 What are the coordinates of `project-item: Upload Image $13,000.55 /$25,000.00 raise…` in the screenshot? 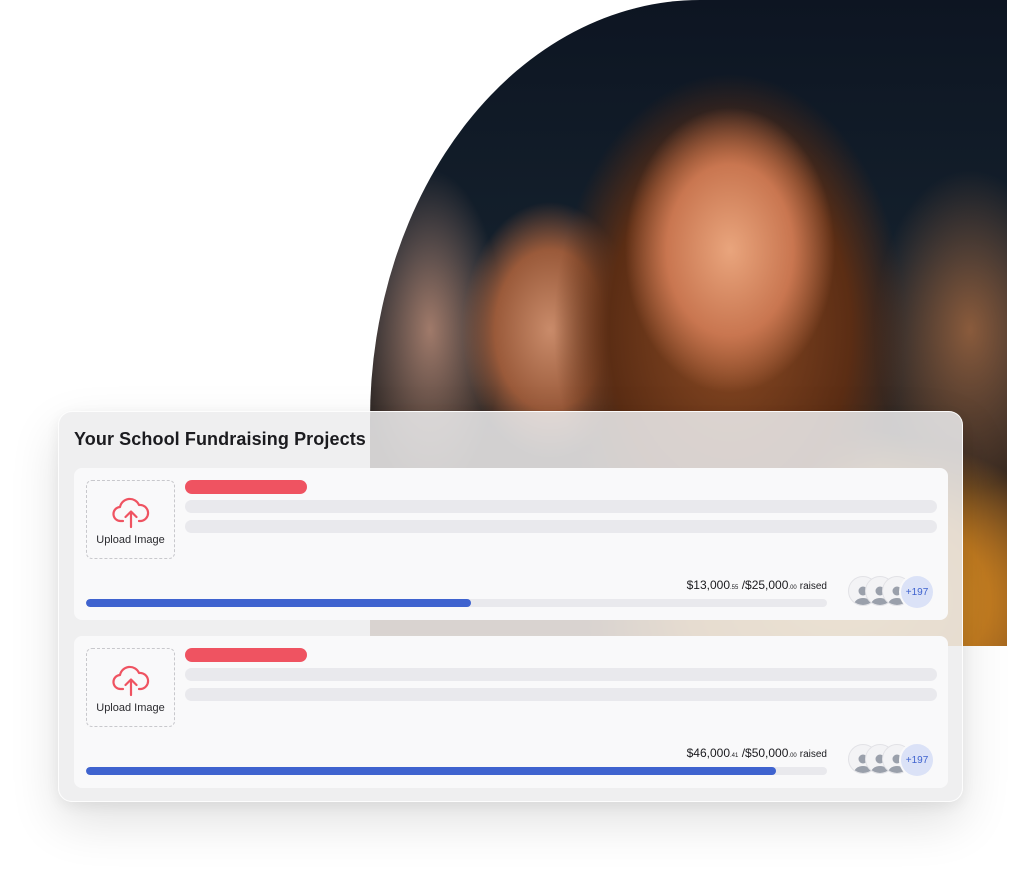 It's located at (511, 544).